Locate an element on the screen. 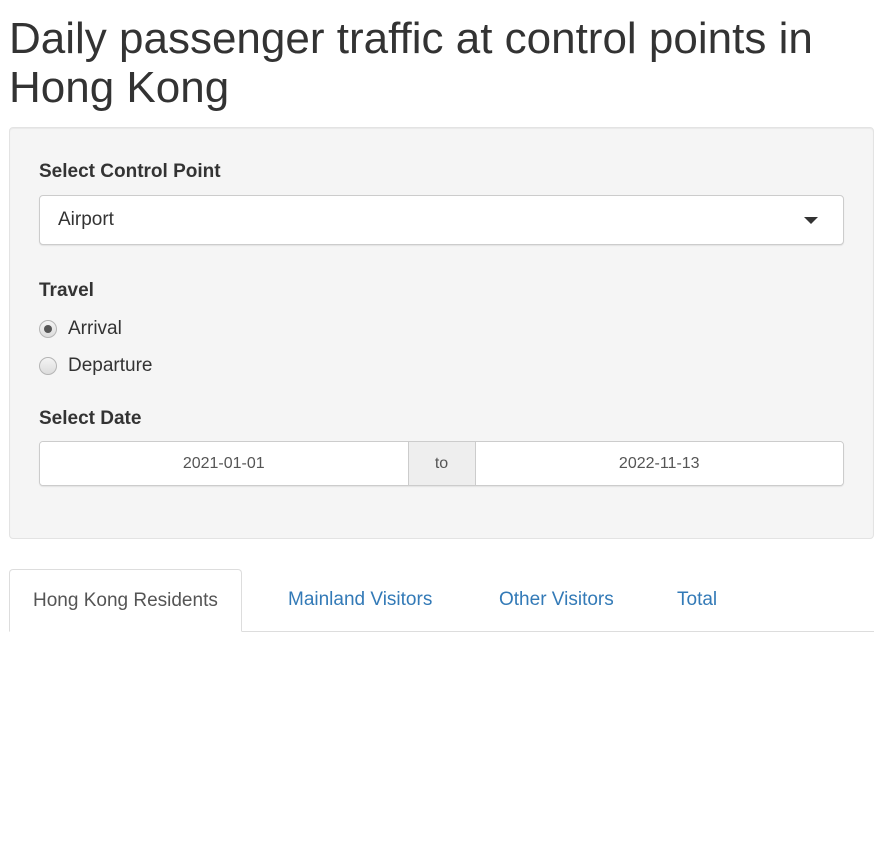 The image size is (885, 866). radio-arrival-label: Arrival is located at coordinates (95, 328).